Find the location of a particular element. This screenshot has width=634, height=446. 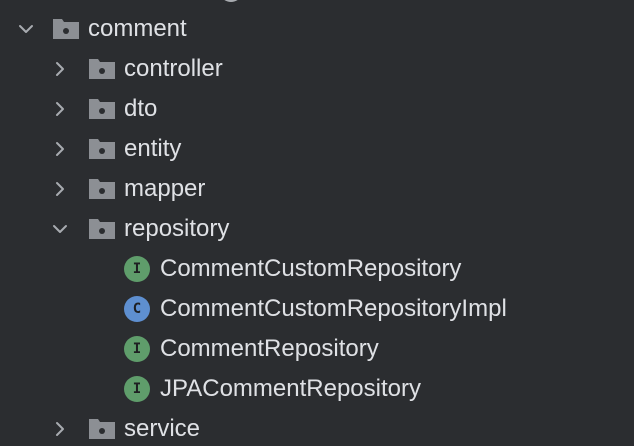

tree-row-commentrepository: I CommentRepository is located at coordinates (317, 349).